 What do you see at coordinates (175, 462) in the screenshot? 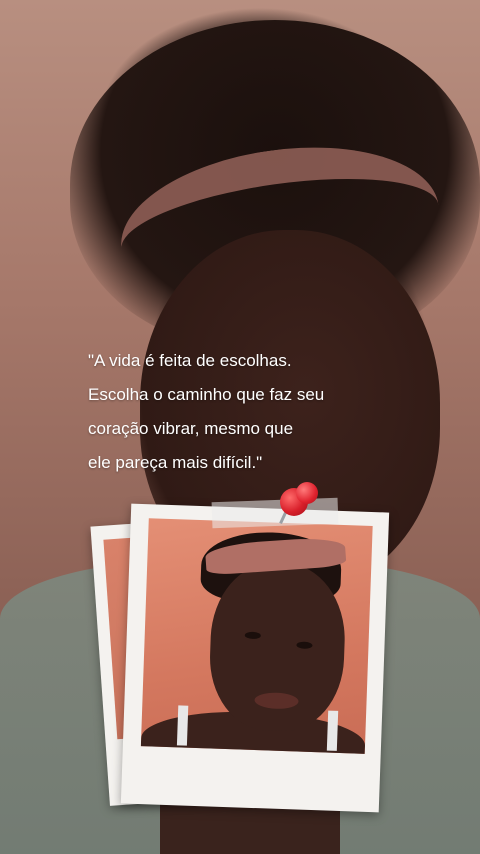
I see `quote-line: ele pareça mais difícil."` at bounding box center [175, 462].